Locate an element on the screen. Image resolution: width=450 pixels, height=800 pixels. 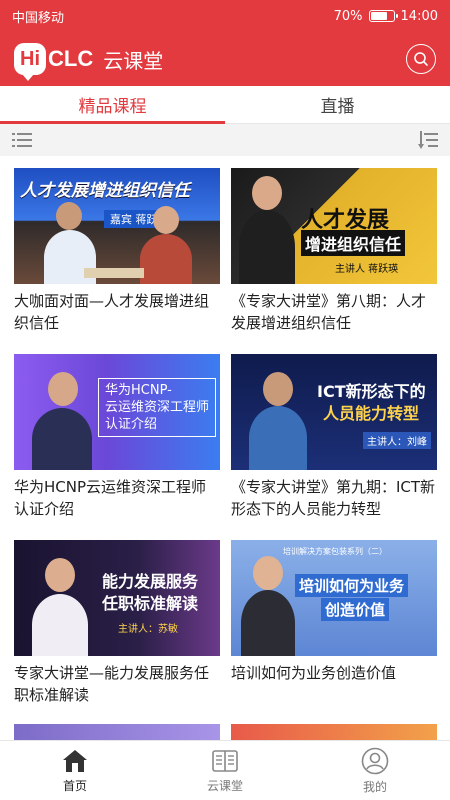
nav-home: 首页 is located at coordinates (75, 770).